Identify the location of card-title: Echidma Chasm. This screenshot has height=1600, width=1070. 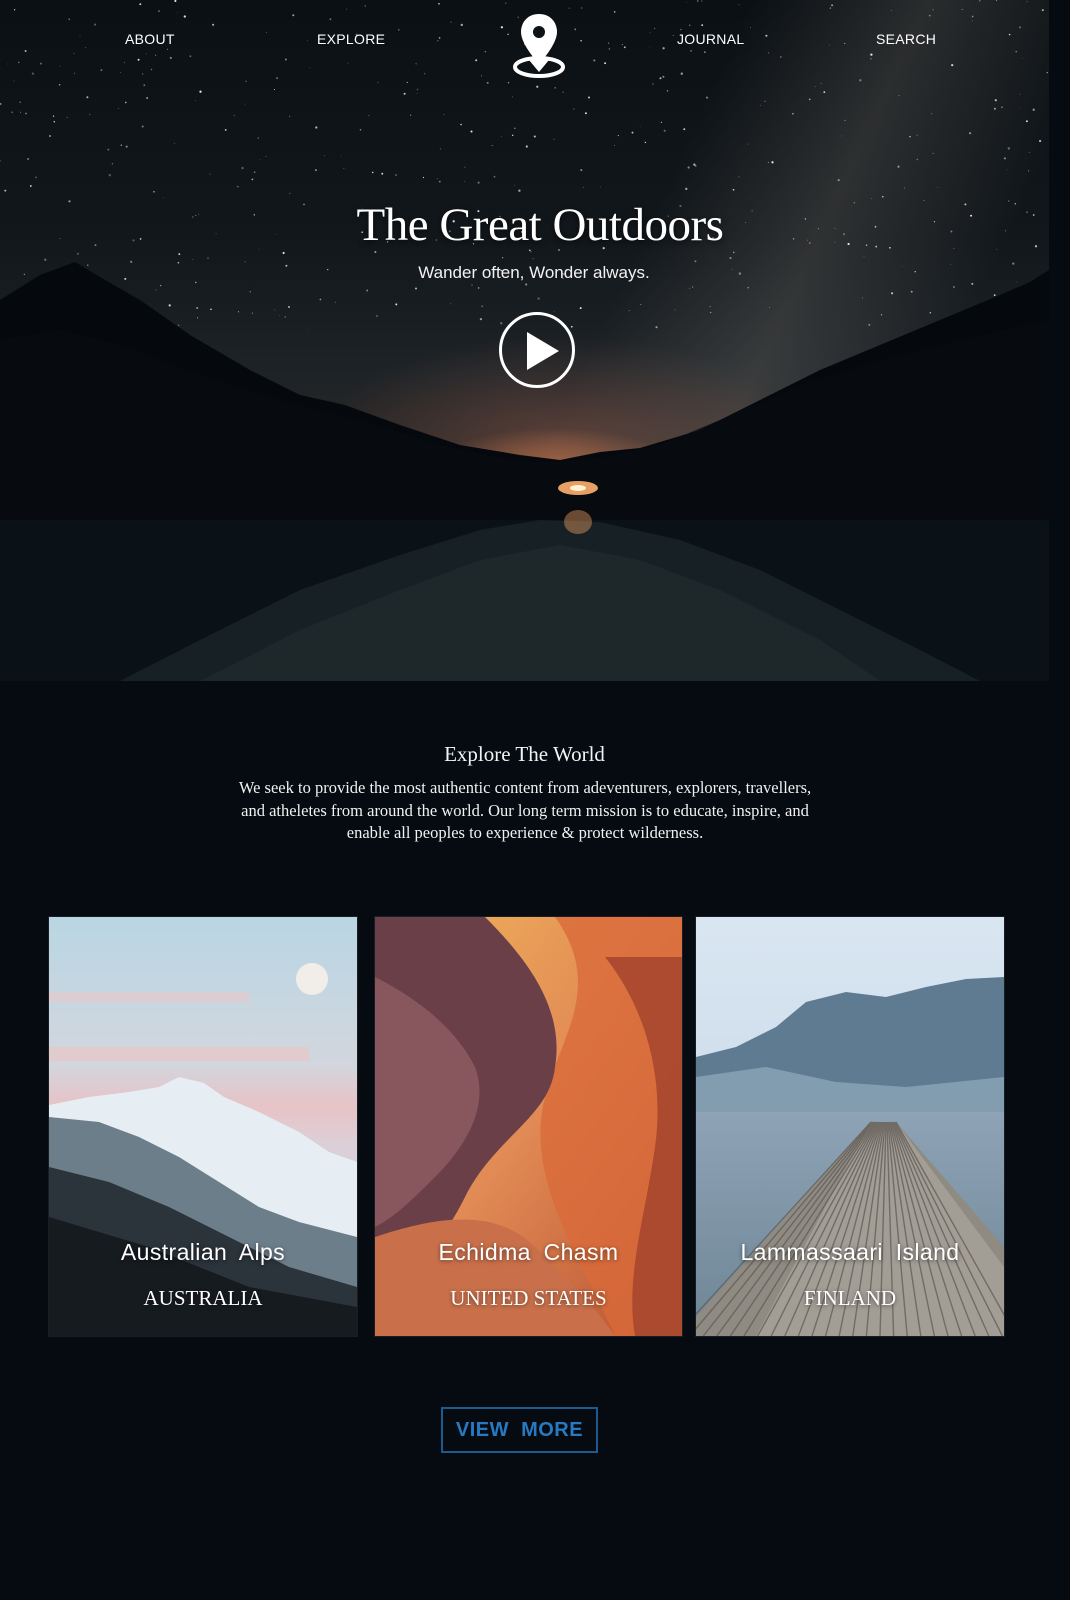
(528, 1252).